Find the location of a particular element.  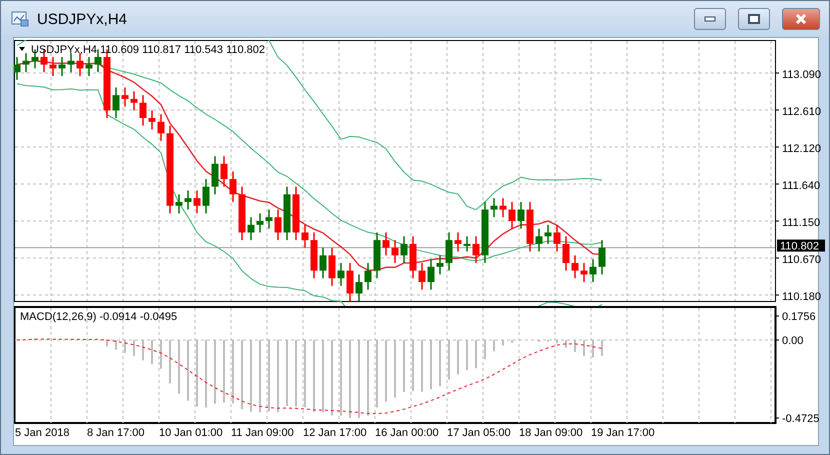

time-axis-label: 8 Jan 17:00 is located at coordinates (116, 433).